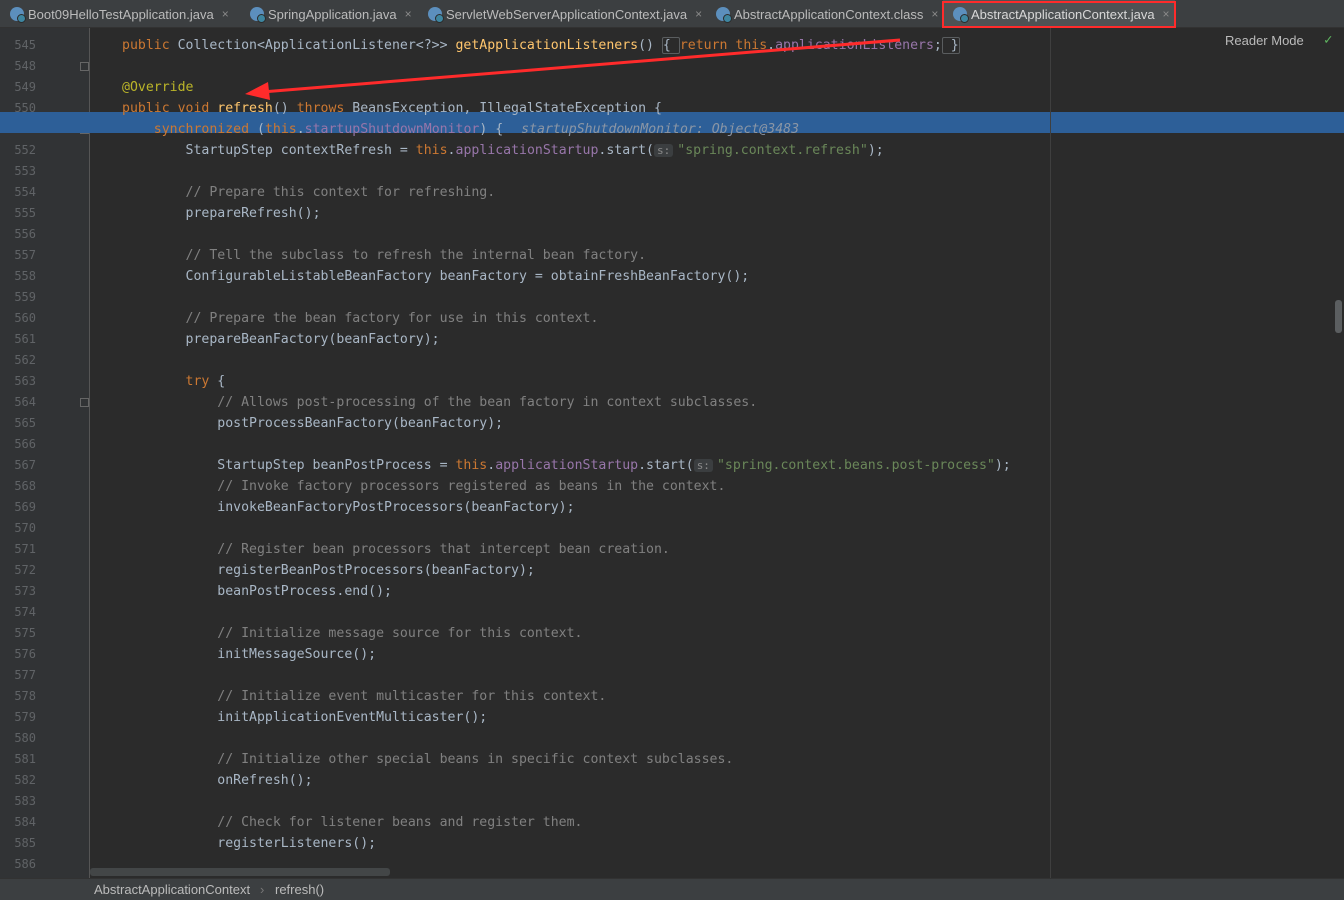 The height and width of the screenshot is (900, 1344). What do you see at coordinates (172, 889) in the screenshot?
I see `breadcrumb-class: AbstractApplicationContext` at bounding box center [172, 889].